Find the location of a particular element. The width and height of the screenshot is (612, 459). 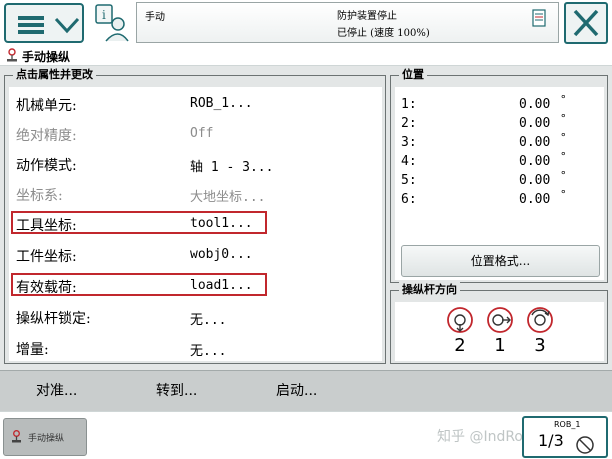

position-group-title: 位置 is located at coordinates (413, 75).